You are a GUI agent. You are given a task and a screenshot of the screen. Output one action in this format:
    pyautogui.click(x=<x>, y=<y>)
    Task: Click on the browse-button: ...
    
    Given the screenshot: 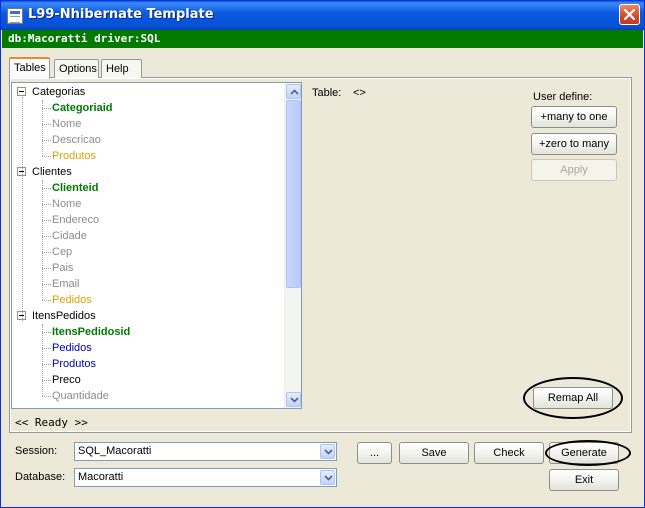 What is the action you would take?
    pyautogui.click(x=374, y=453)
    